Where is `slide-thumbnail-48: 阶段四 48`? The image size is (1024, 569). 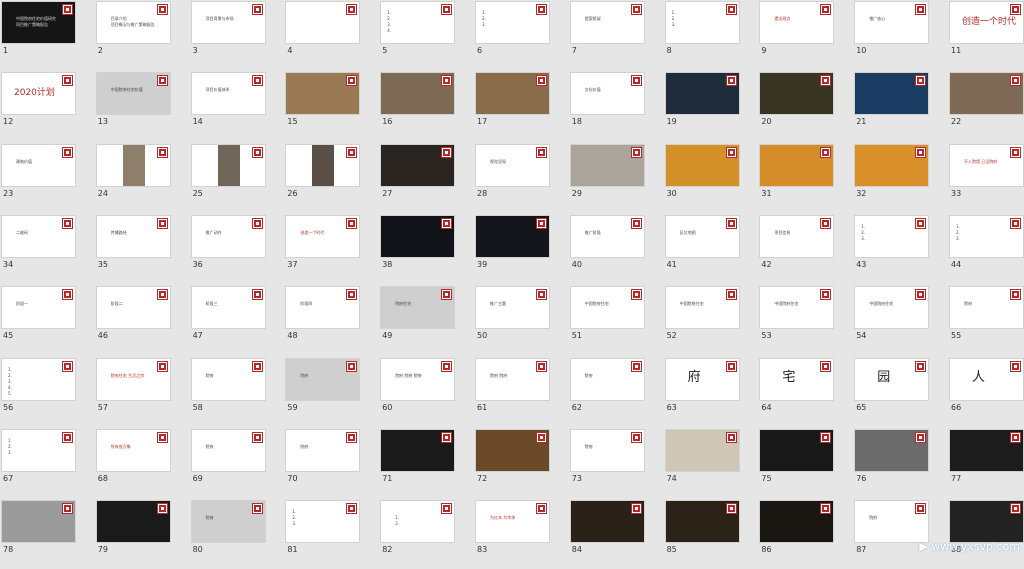 slide-thumbnail-48: 阶段四 48 is located at coordinates (331, 320).